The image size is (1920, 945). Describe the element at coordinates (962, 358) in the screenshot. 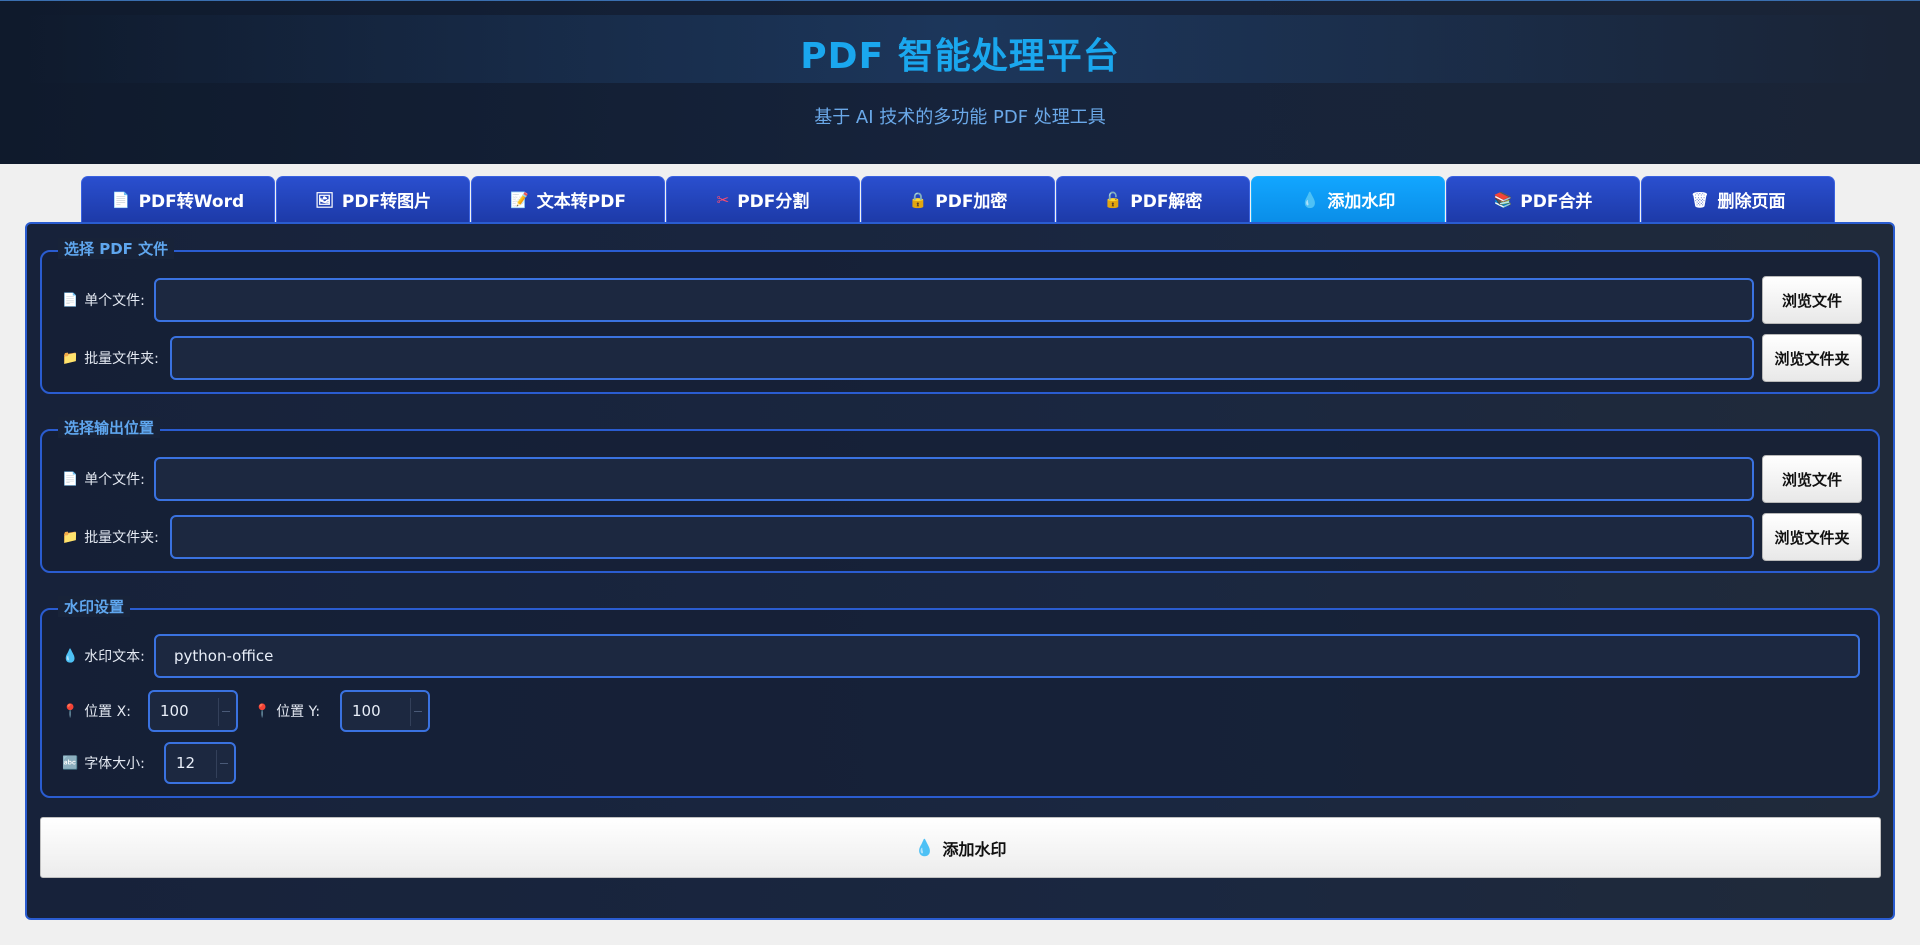

I see `input-batch-folder-field` at that location.